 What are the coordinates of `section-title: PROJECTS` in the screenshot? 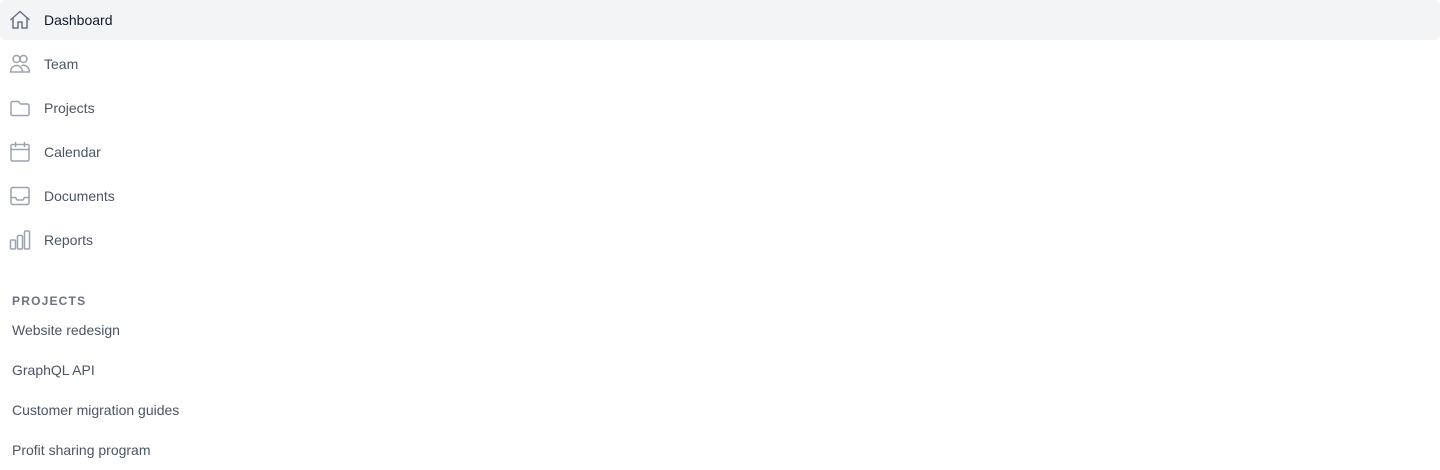 It's located at (49, 301).